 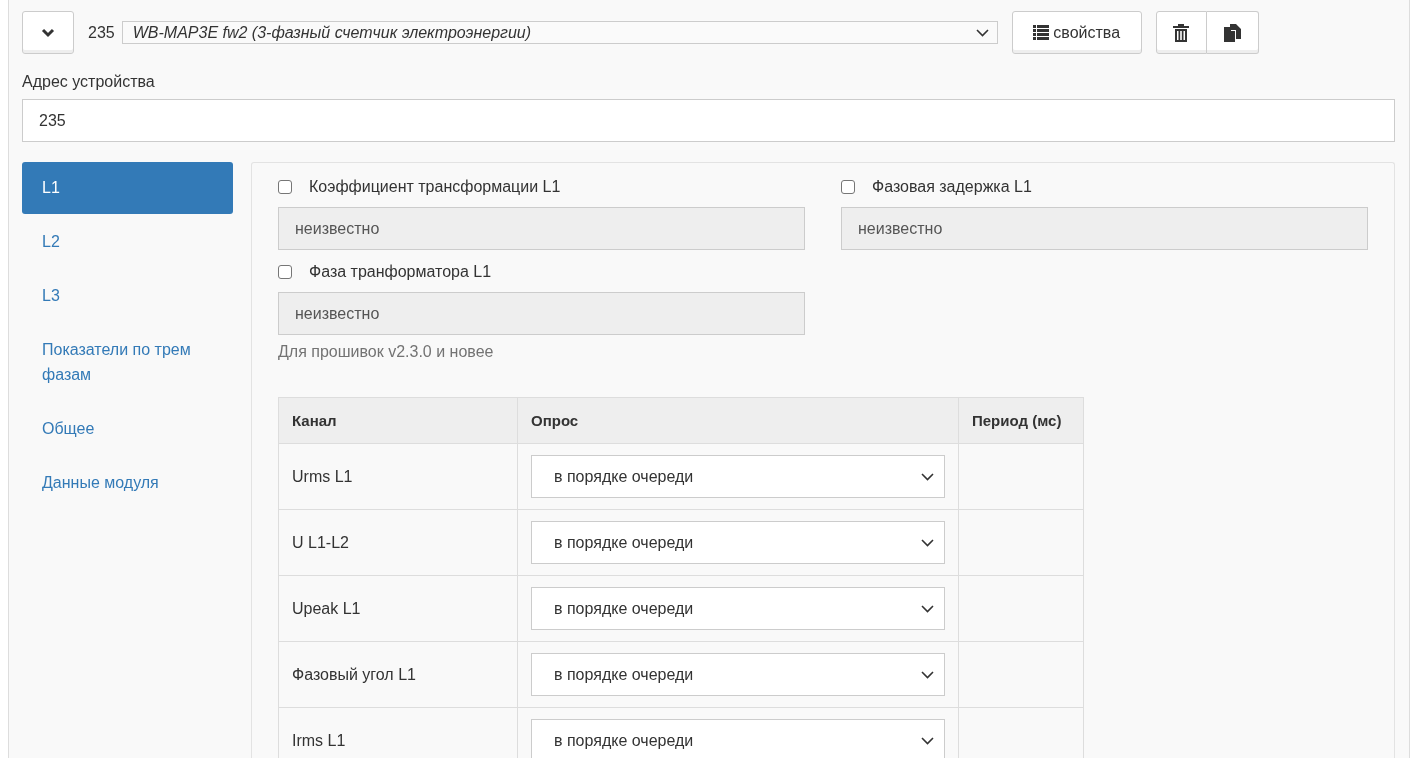 What do you see at coordinates (708, 120) in the screenshot?
I see `address-input: 235` at bounding box center [708, 120].